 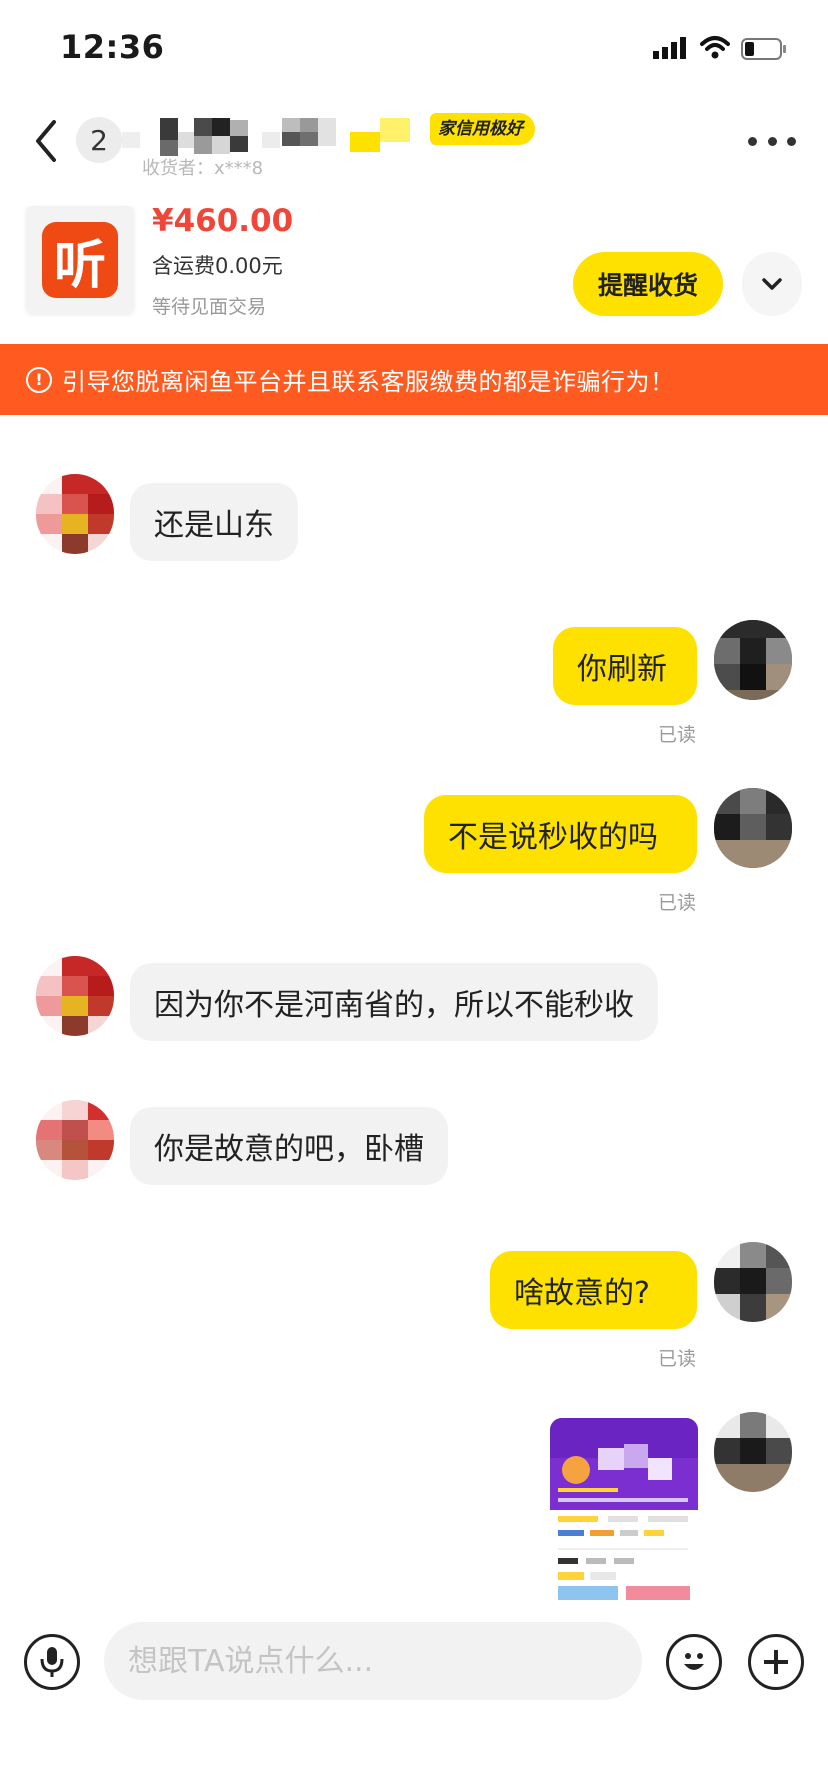 I want to click on more-options-button, so click(x=772, y=141).